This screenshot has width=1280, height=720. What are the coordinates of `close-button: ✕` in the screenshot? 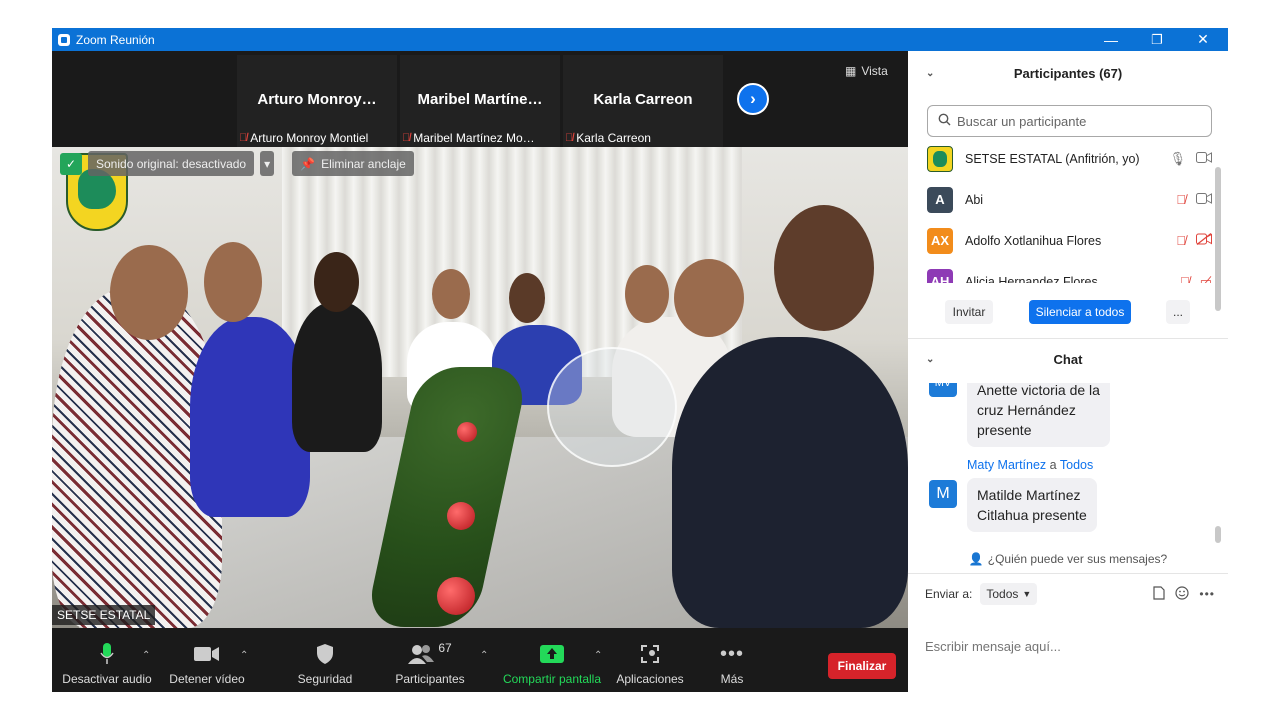 It's located at (1203, 39).